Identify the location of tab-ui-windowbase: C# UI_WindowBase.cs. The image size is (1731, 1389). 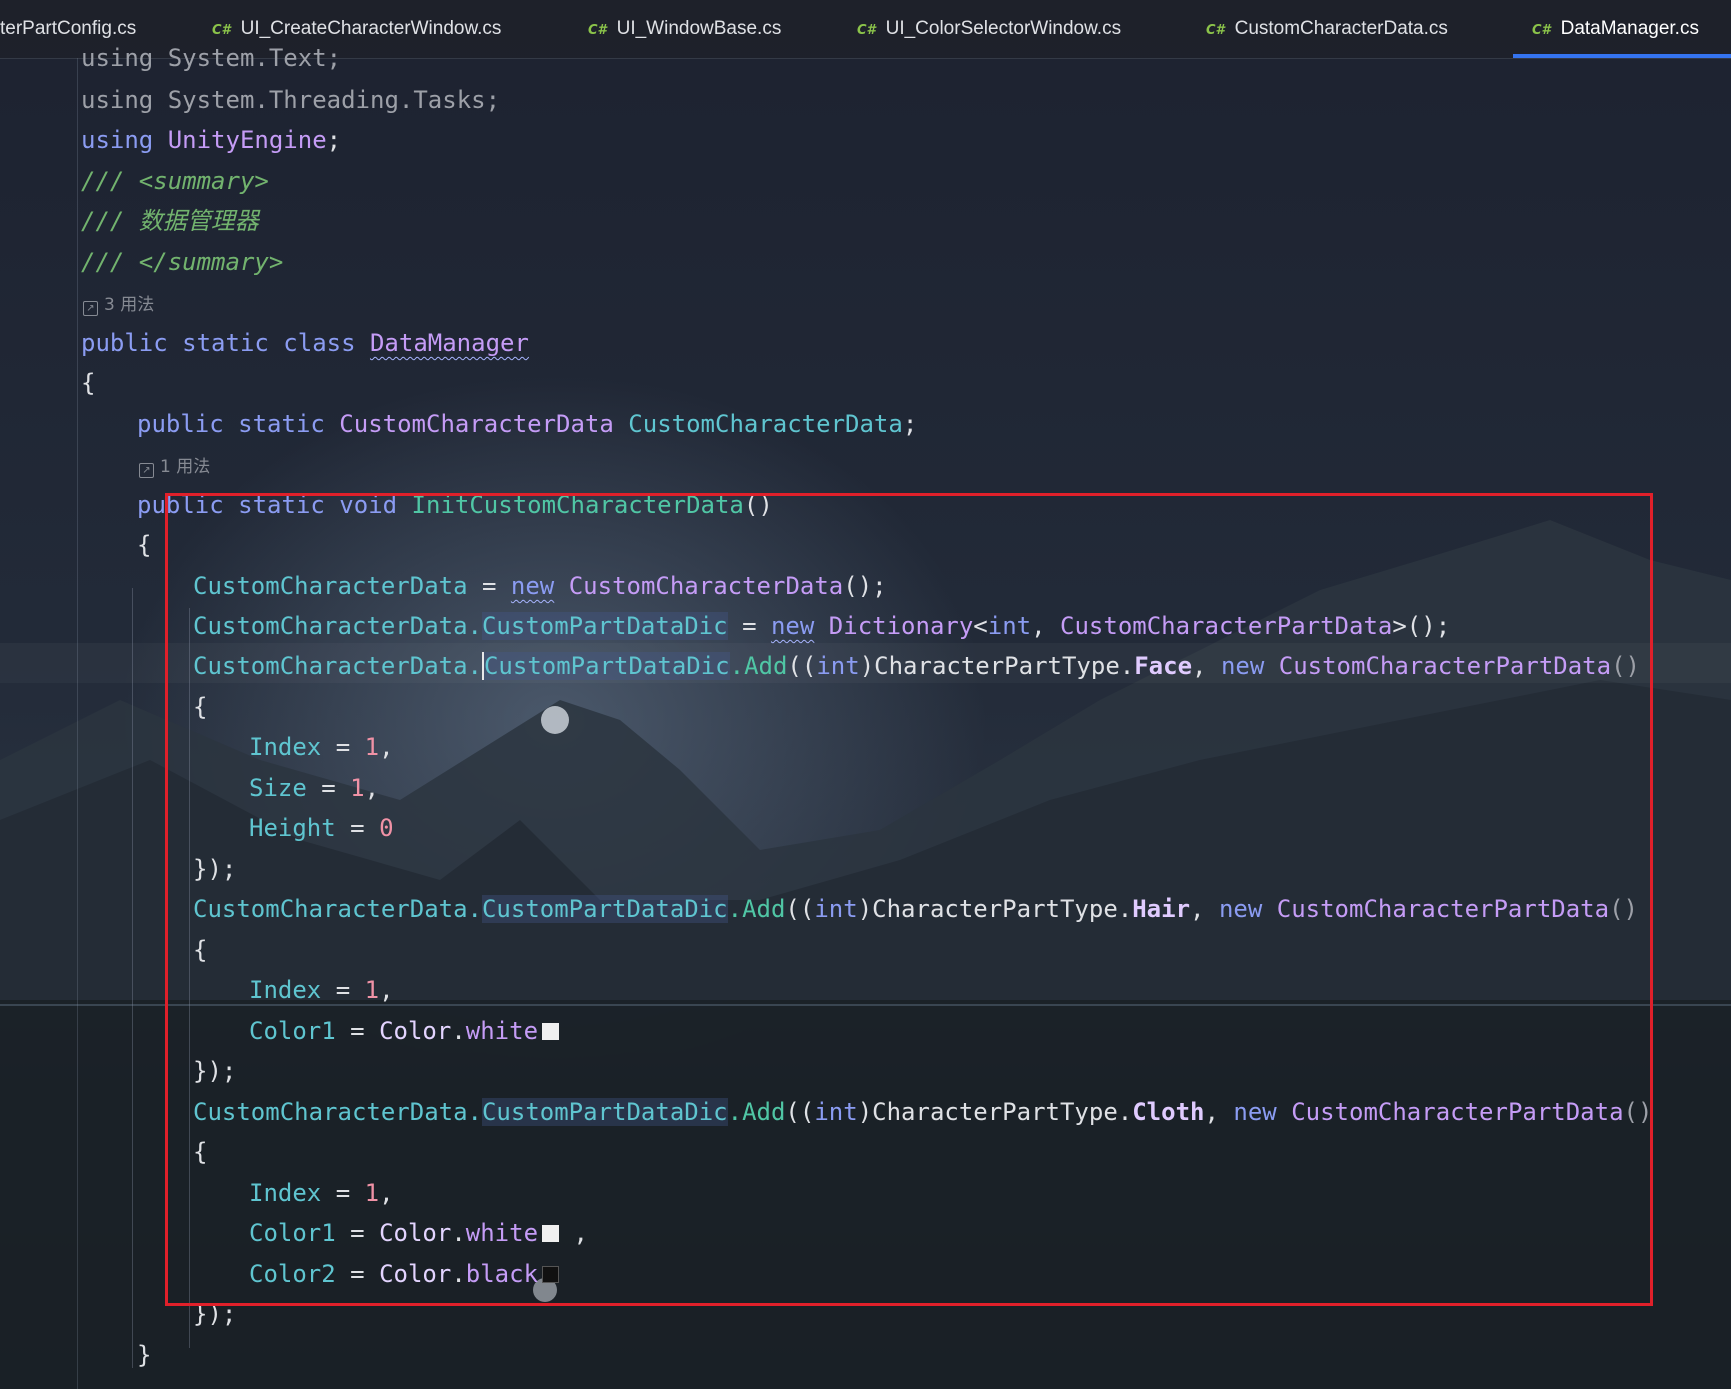
(684, 29).